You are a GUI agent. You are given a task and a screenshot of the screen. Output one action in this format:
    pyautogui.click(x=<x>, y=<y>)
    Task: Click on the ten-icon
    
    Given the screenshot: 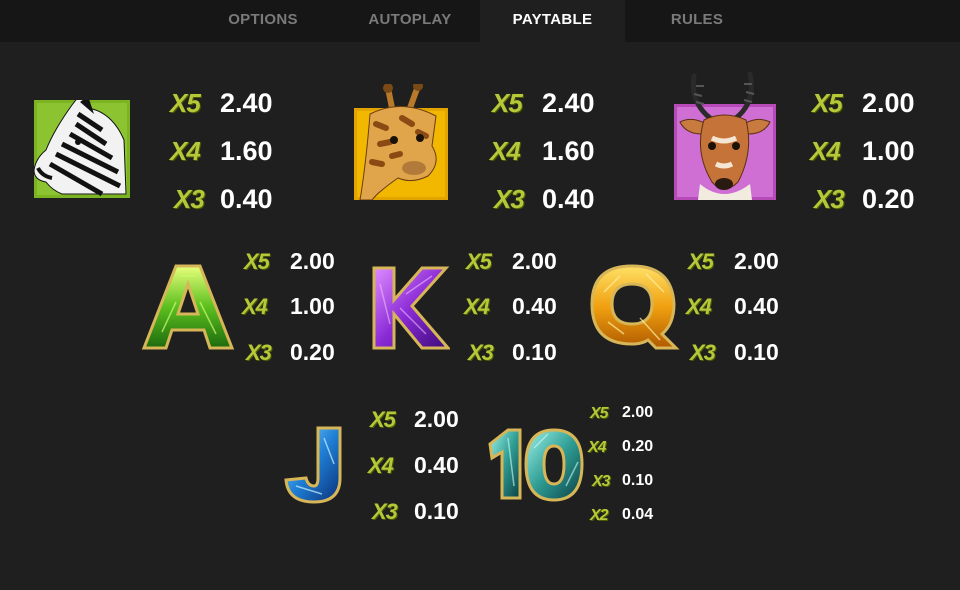 What is the action you would take?
    pyautogui.click(x=536, y=465)
    